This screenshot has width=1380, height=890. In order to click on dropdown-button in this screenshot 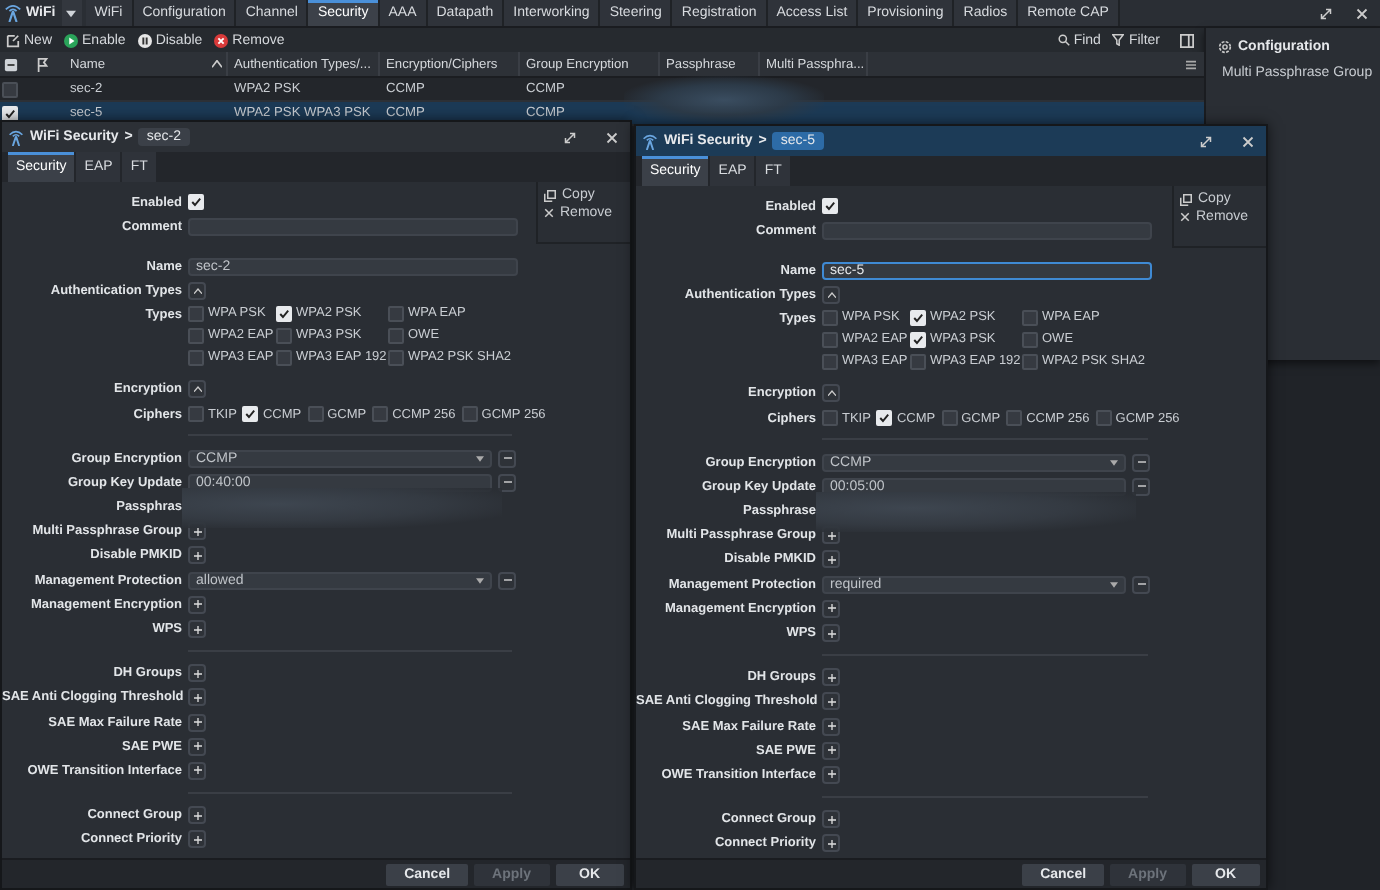, I will do `click(71, 13)`.